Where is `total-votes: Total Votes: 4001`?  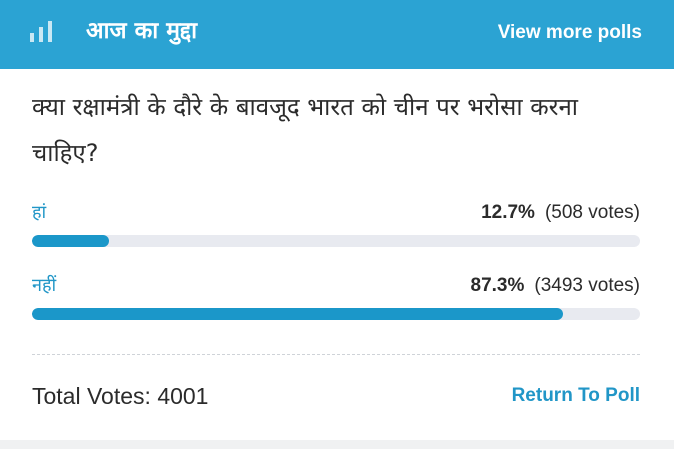 total-votes: Total Votes: 4001 is located at coordinates (120, 396).